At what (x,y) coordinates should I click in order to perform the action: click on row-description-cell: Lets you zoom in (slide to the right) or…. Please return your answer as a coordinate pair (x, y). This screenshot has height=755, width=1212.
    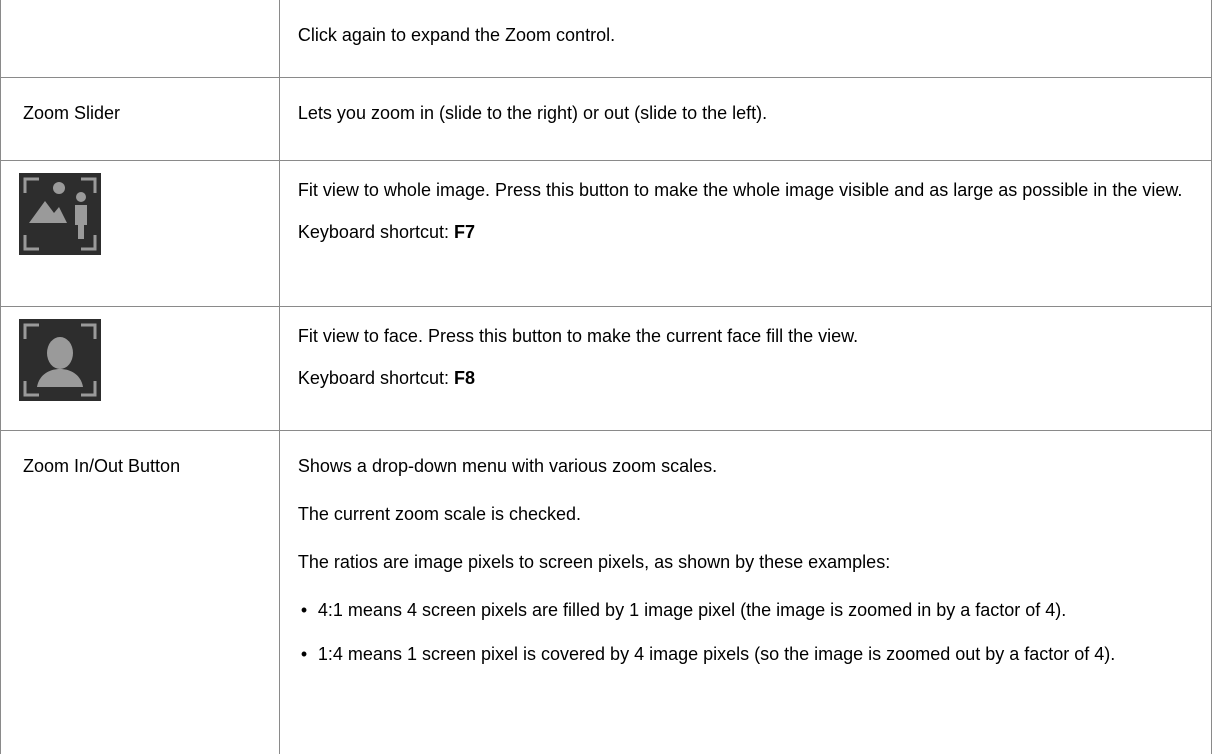
    Looking at the image, I should click on (745, 119).